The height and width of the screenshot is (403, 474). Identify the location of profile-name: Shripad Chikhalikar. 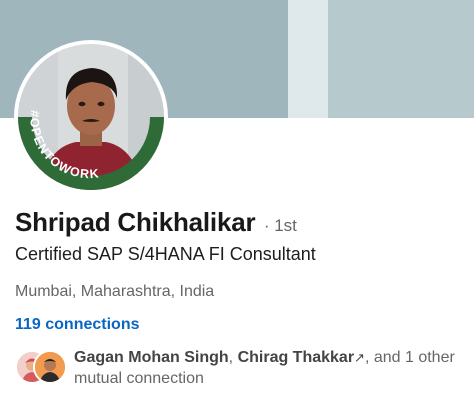
(135, 222).